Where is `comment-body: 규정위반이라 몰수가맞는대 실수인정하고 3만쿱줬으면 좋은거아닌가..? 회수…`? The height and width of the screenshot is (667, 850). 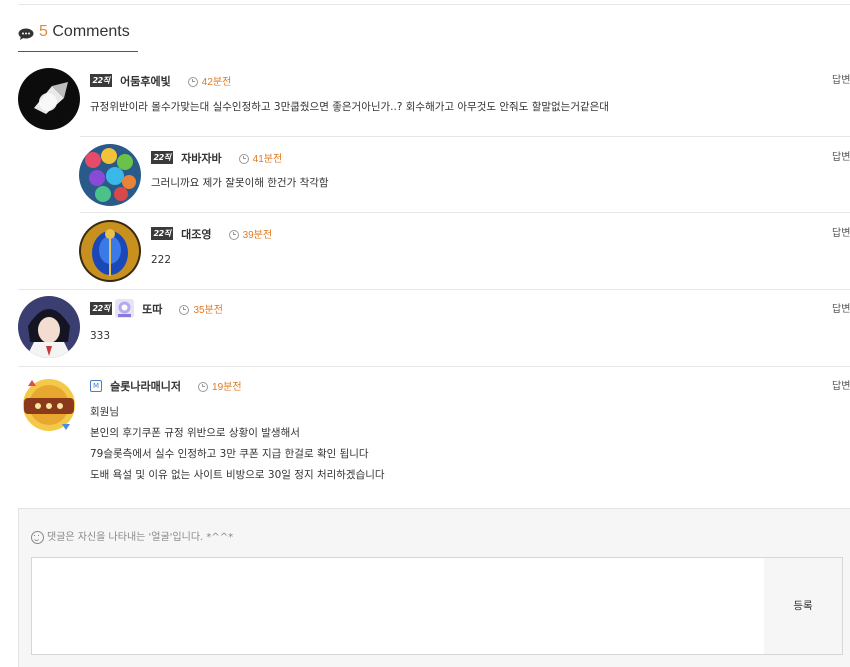
comment-body: 규정위반이라 몰수가맞는대 실수인정하고 3만쿱줬으면 좋은거아닌가..? 회수… is located at coordinates (349, 107).